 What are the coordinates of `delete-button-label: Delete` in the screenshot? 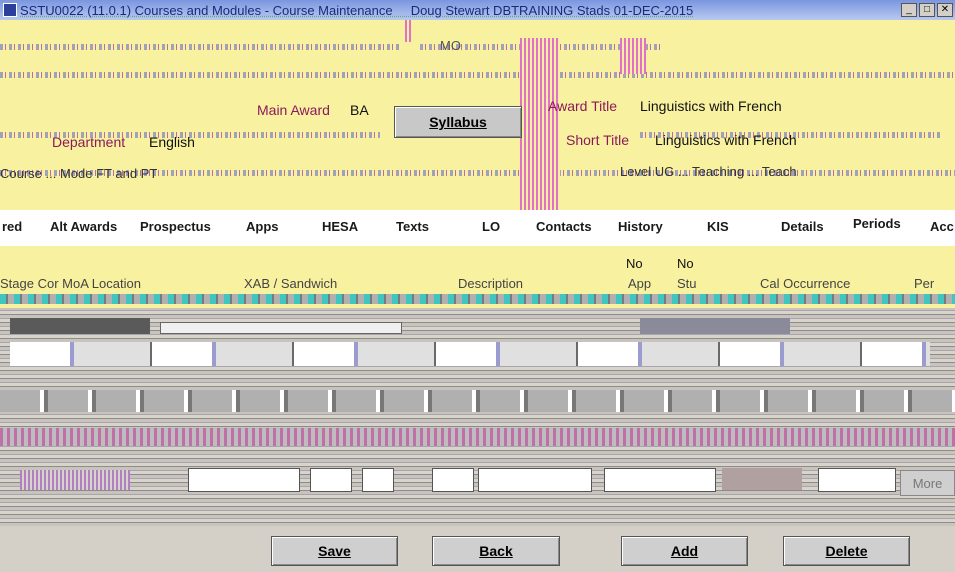 It's located at (846, 551).